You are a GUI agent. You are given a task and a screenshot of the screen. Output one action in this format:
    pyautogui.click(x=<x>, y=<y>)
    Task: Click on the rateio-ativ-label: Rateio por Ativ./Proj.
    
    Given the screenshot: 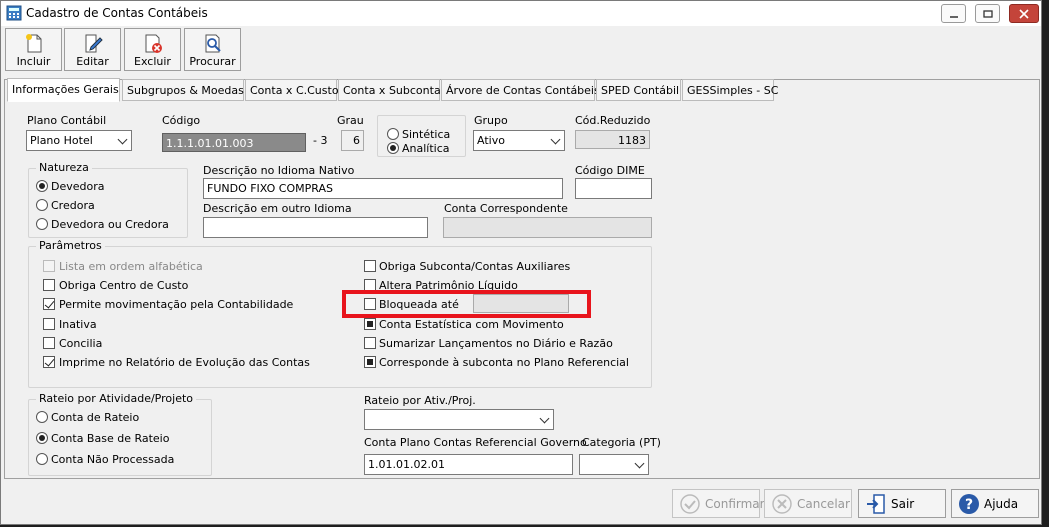 What is the action you would take?
    pyautogui.click(x=420, y=400)
    